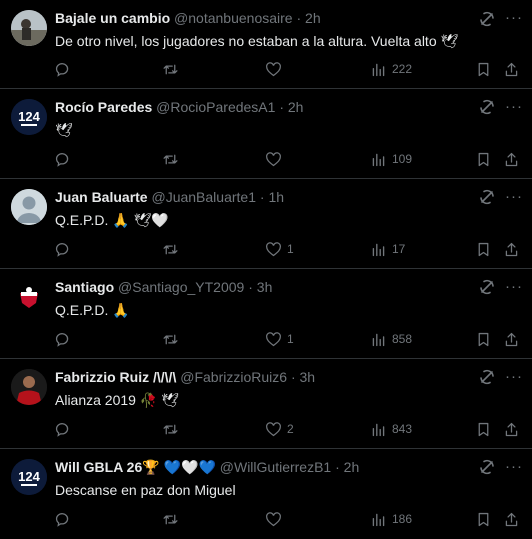 The image size is (532, 539). I want to click on views-button: 109, so click(391, 159).